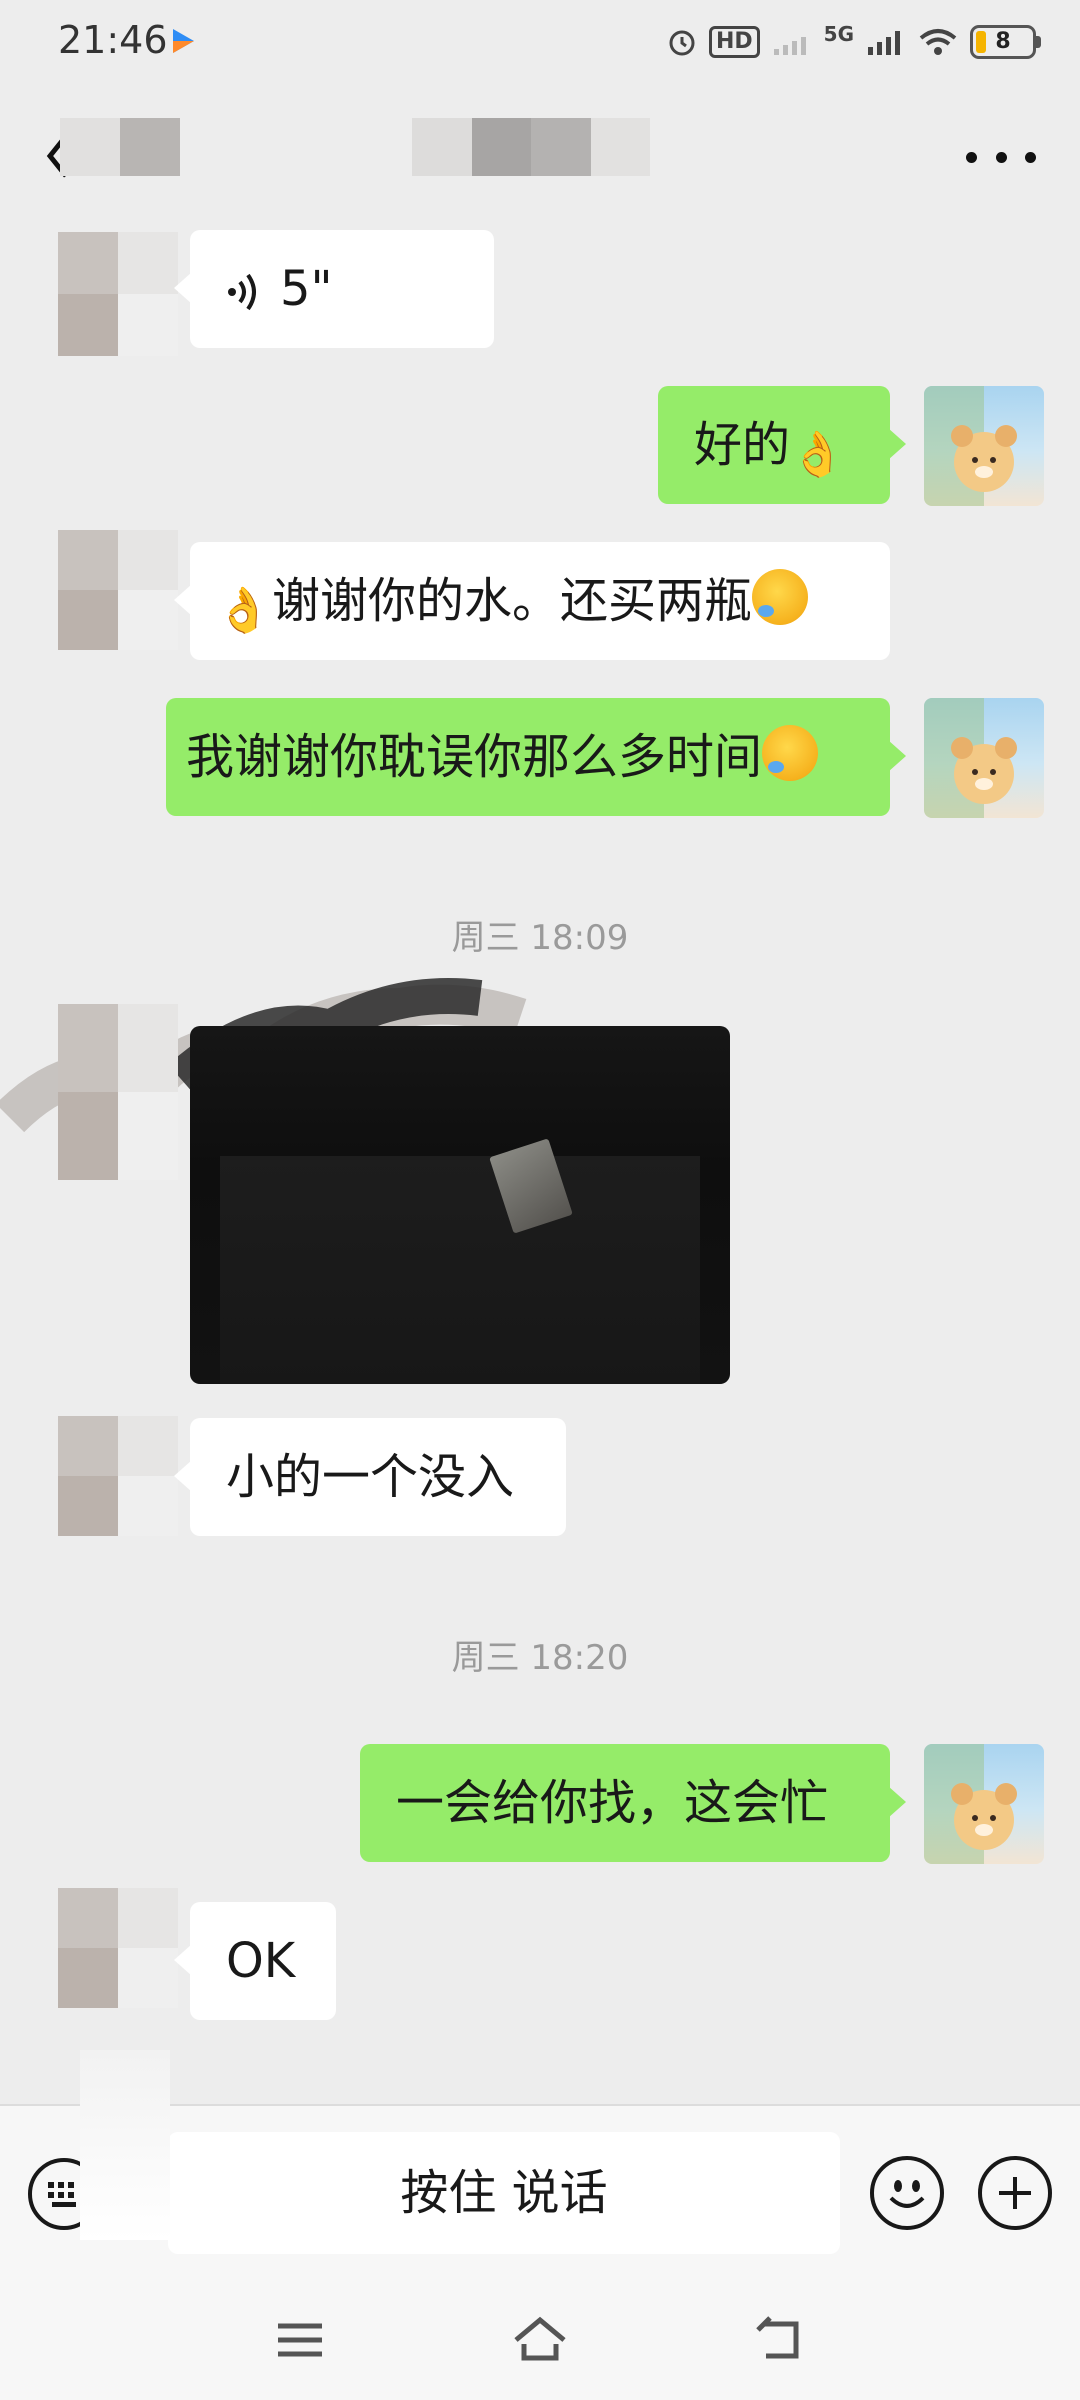  What do you see at coordinates (512, 601) in the screenshot?
I see `message-text: 谢谢你的水。还买两瓶` at bounding box center [512, 601].